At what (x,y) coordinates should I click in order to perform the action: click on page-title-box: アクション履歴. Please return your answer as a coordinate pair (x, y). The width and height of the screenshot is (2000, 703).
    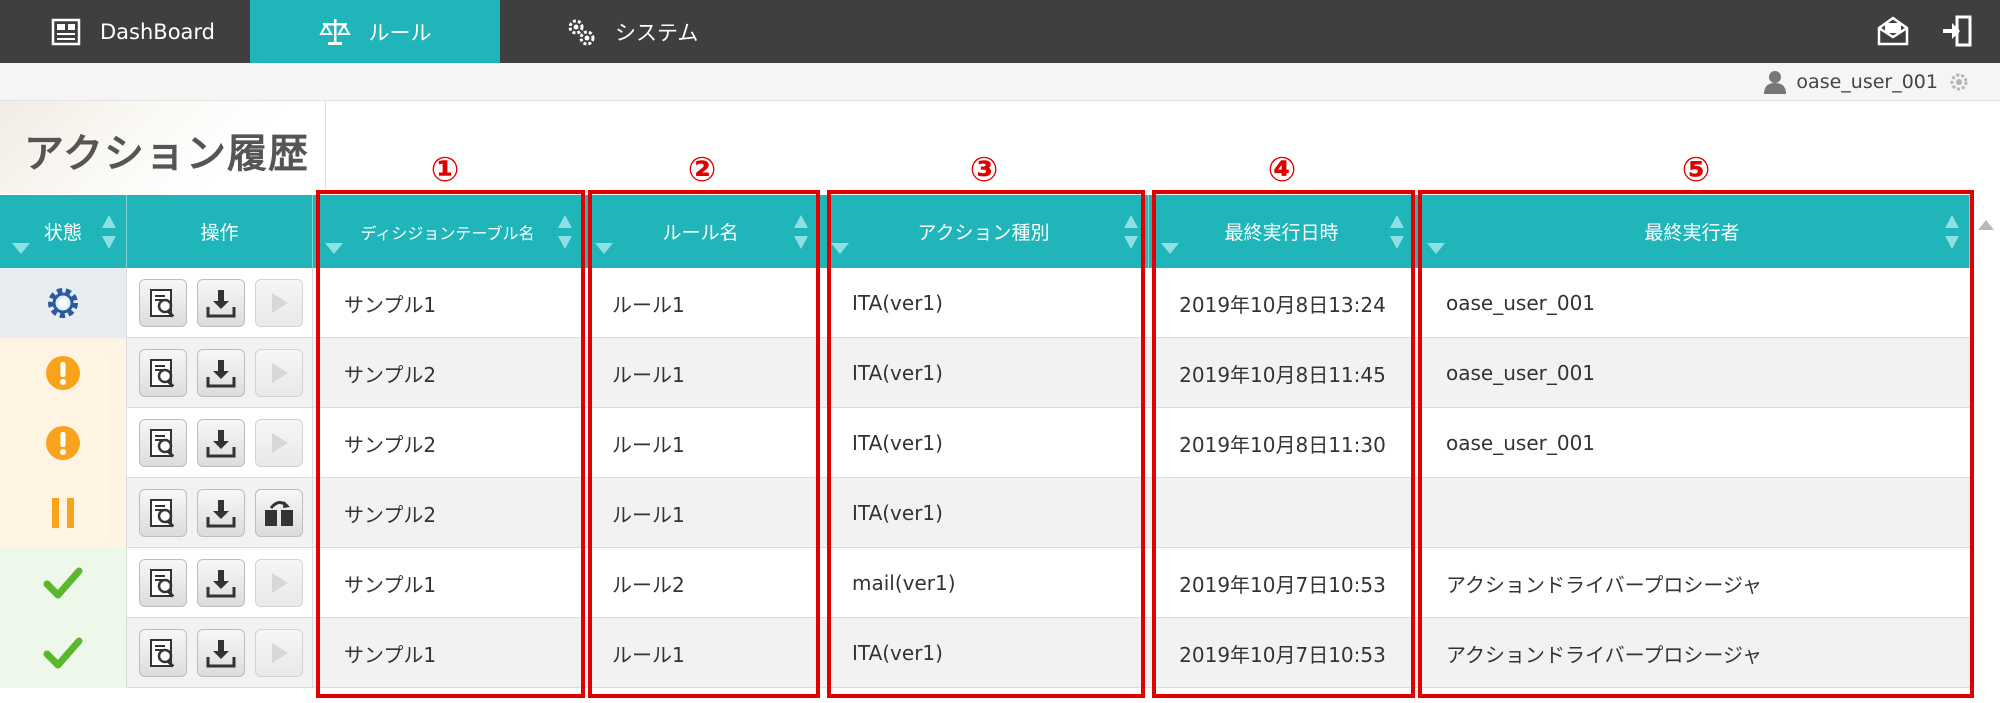
    Looking at the image, I should click on (163, 147).